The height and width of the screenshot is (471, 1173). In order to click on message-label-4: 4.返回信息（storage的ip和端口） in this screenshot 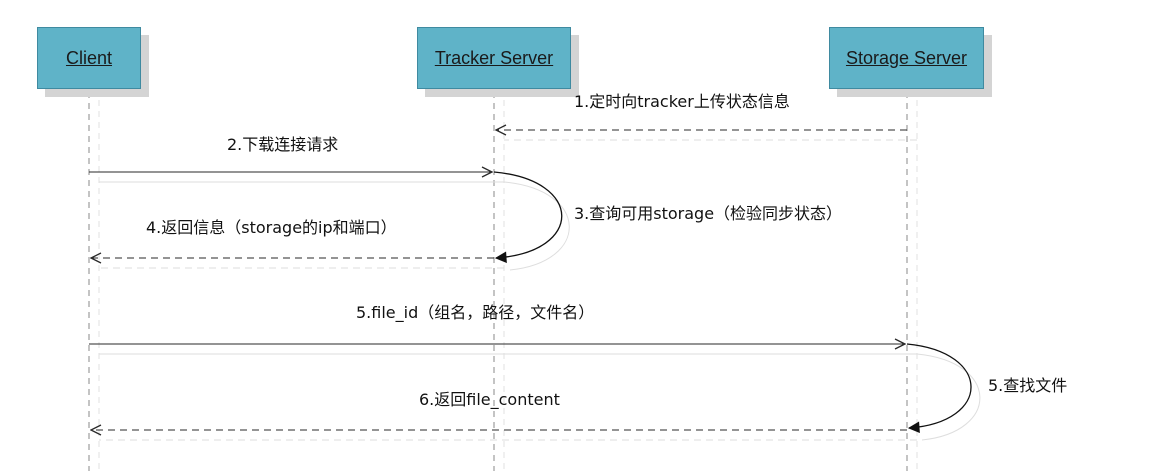, I will do `click(271, 227)`.